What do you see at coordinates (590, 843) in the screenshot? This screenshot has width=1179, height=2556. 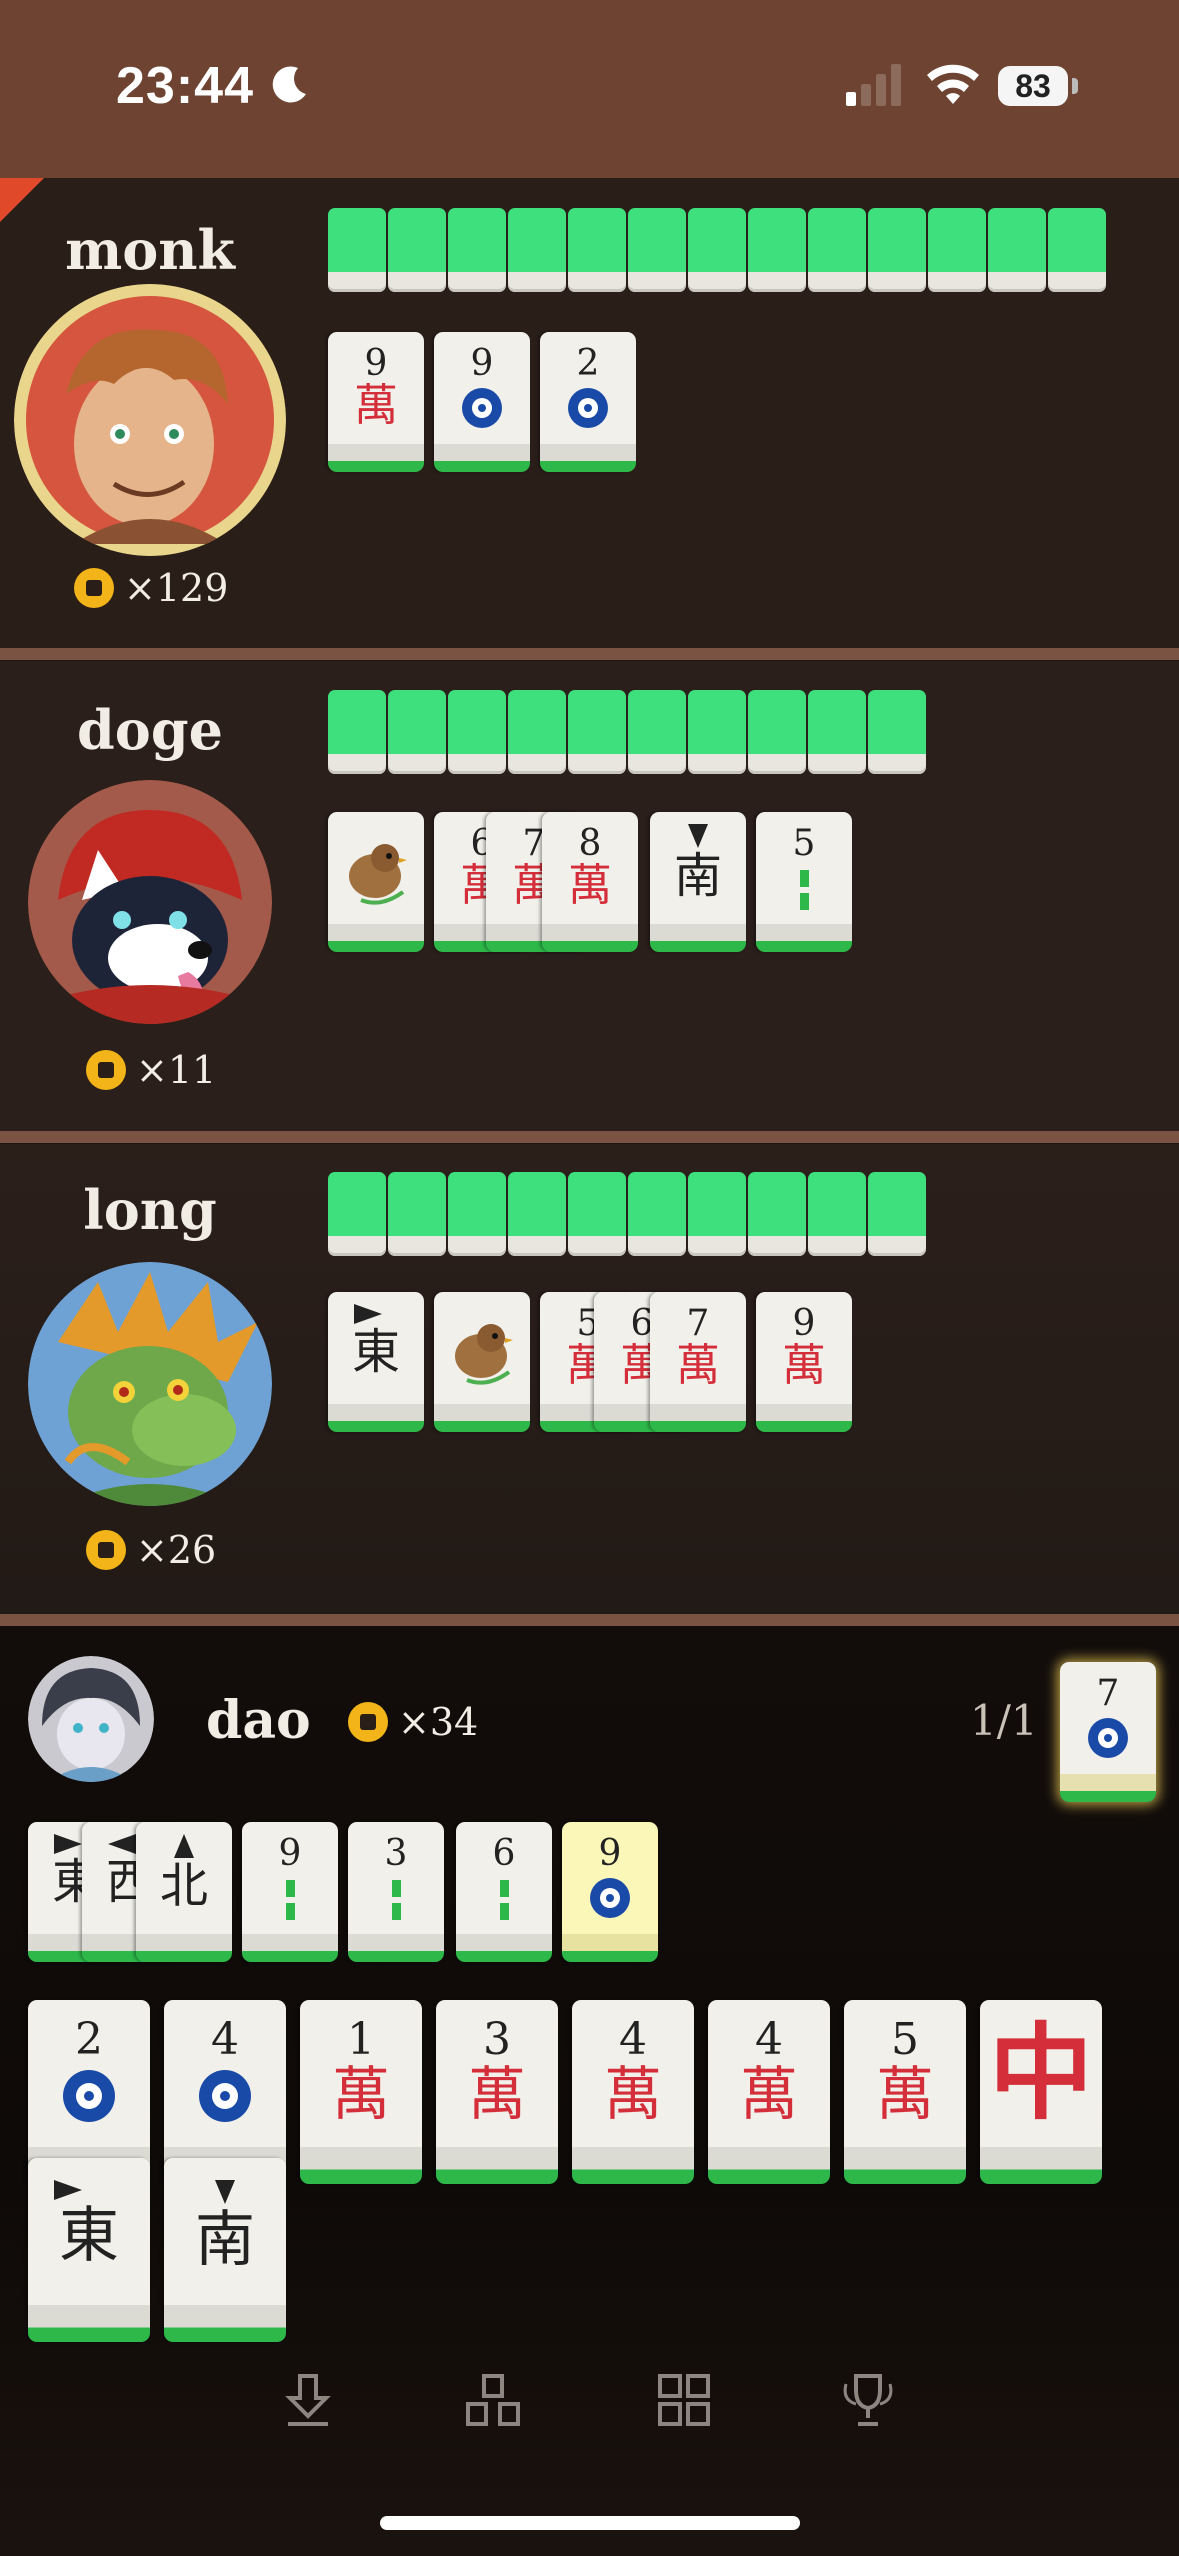 I see `tile-rank: 8` at bounding box center [590, 843].